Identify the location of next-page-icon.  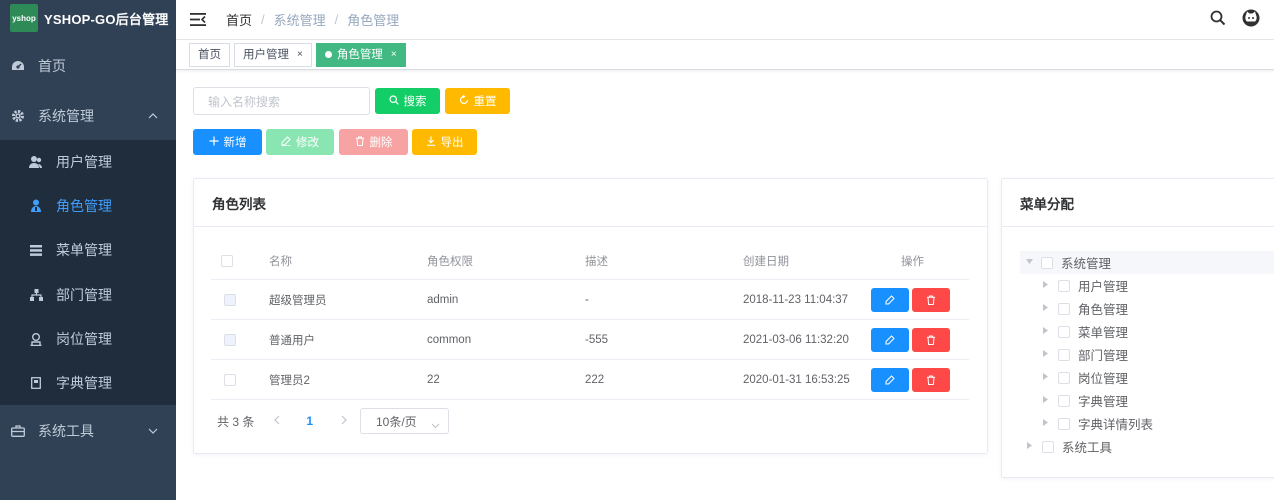
(344, 421).